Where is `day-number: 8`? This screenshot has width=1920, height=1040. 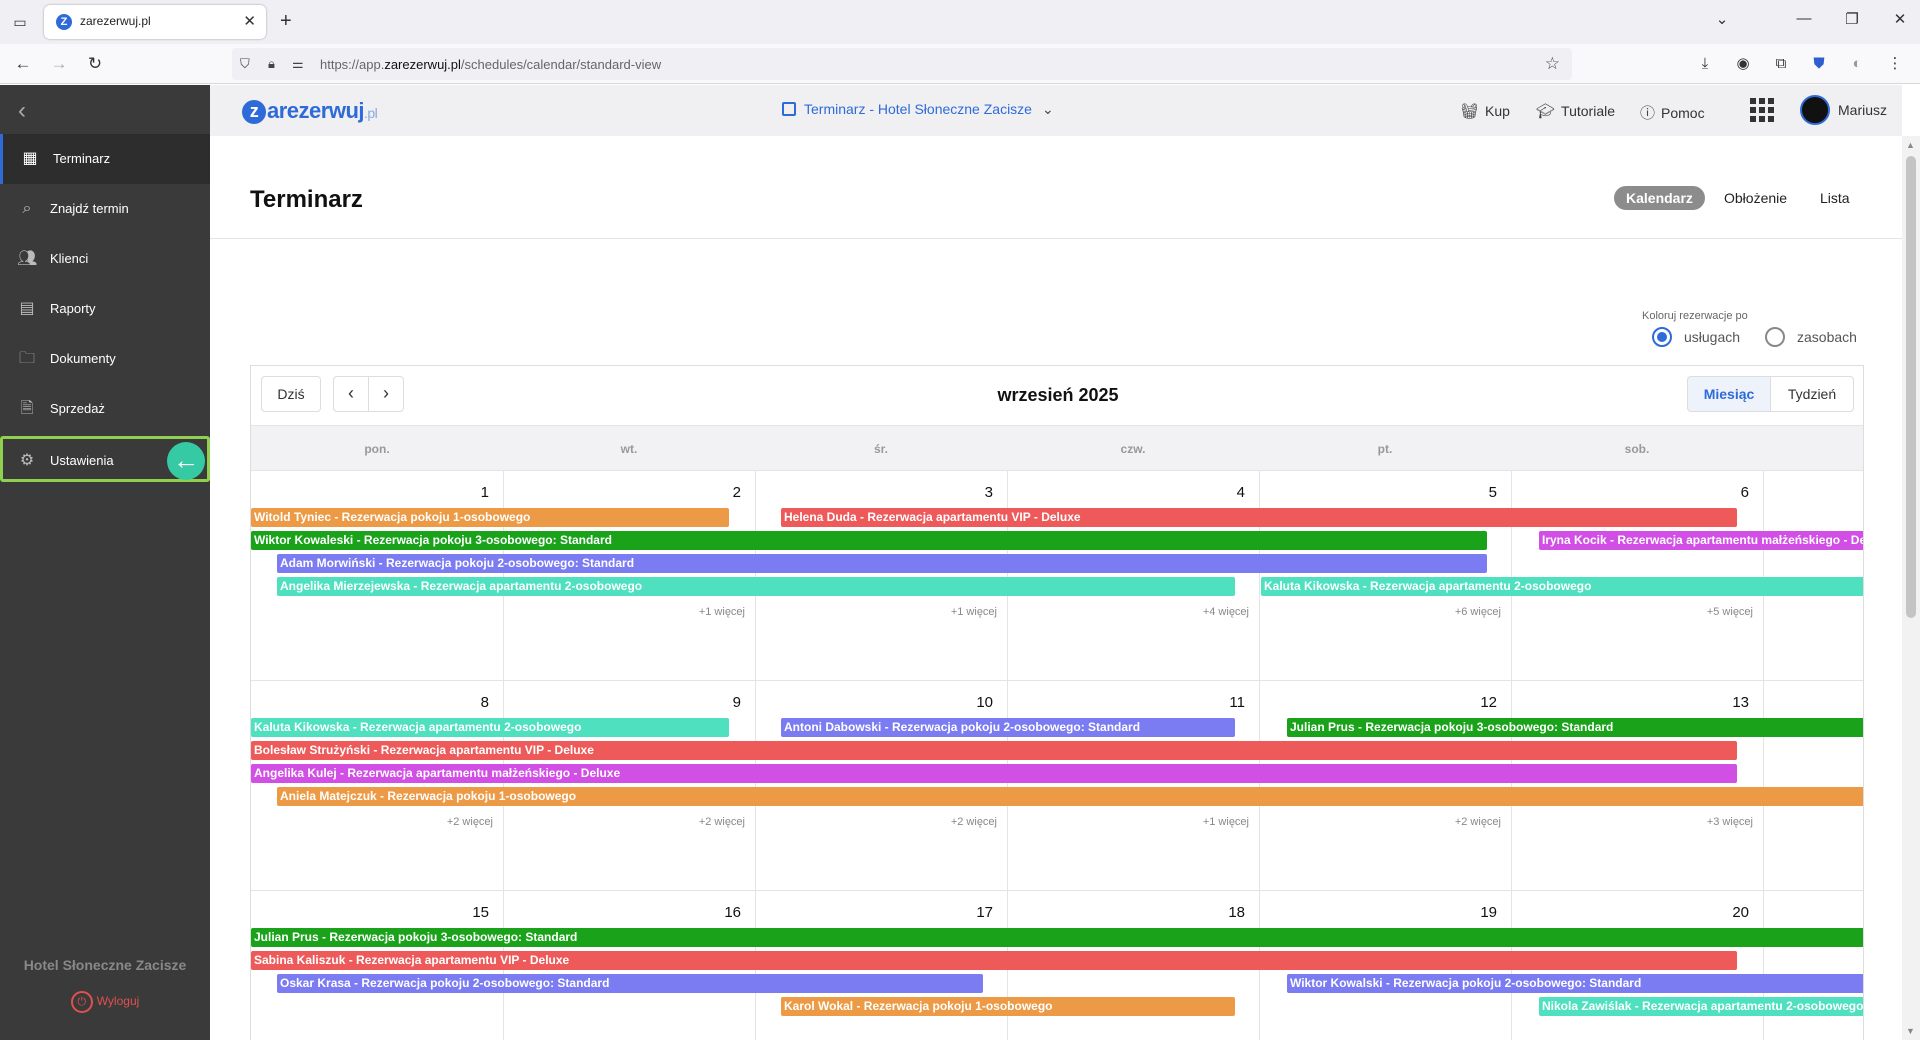 day-number: 8 is located at coordinates (469, 702).